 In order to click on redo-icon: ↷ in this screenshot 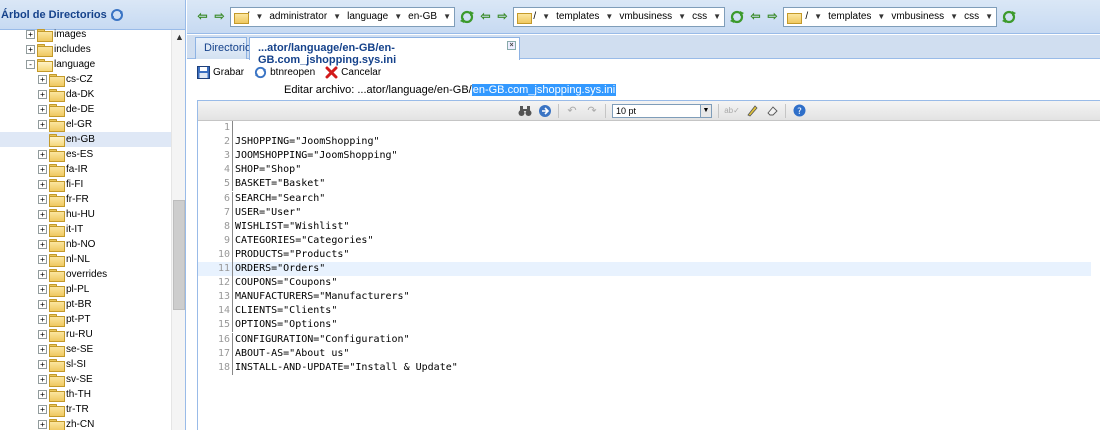, I will do `click(592, 111)`.